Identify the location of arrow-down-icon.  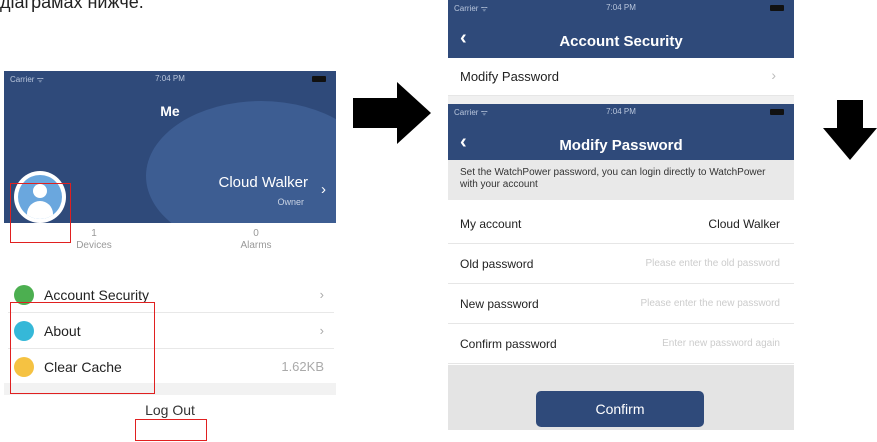
(850, 130).